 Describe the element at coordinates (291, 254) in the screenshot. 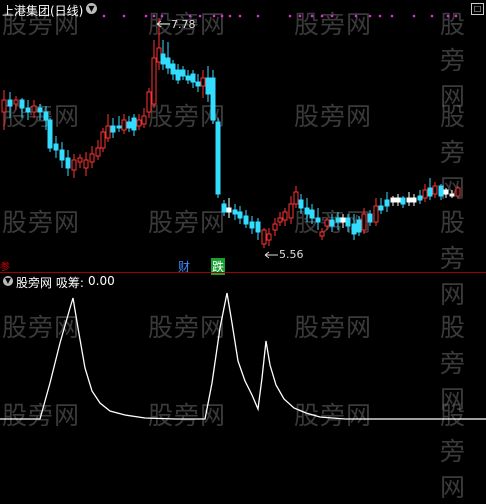

I see `low-price-label: 5.56` at that location.